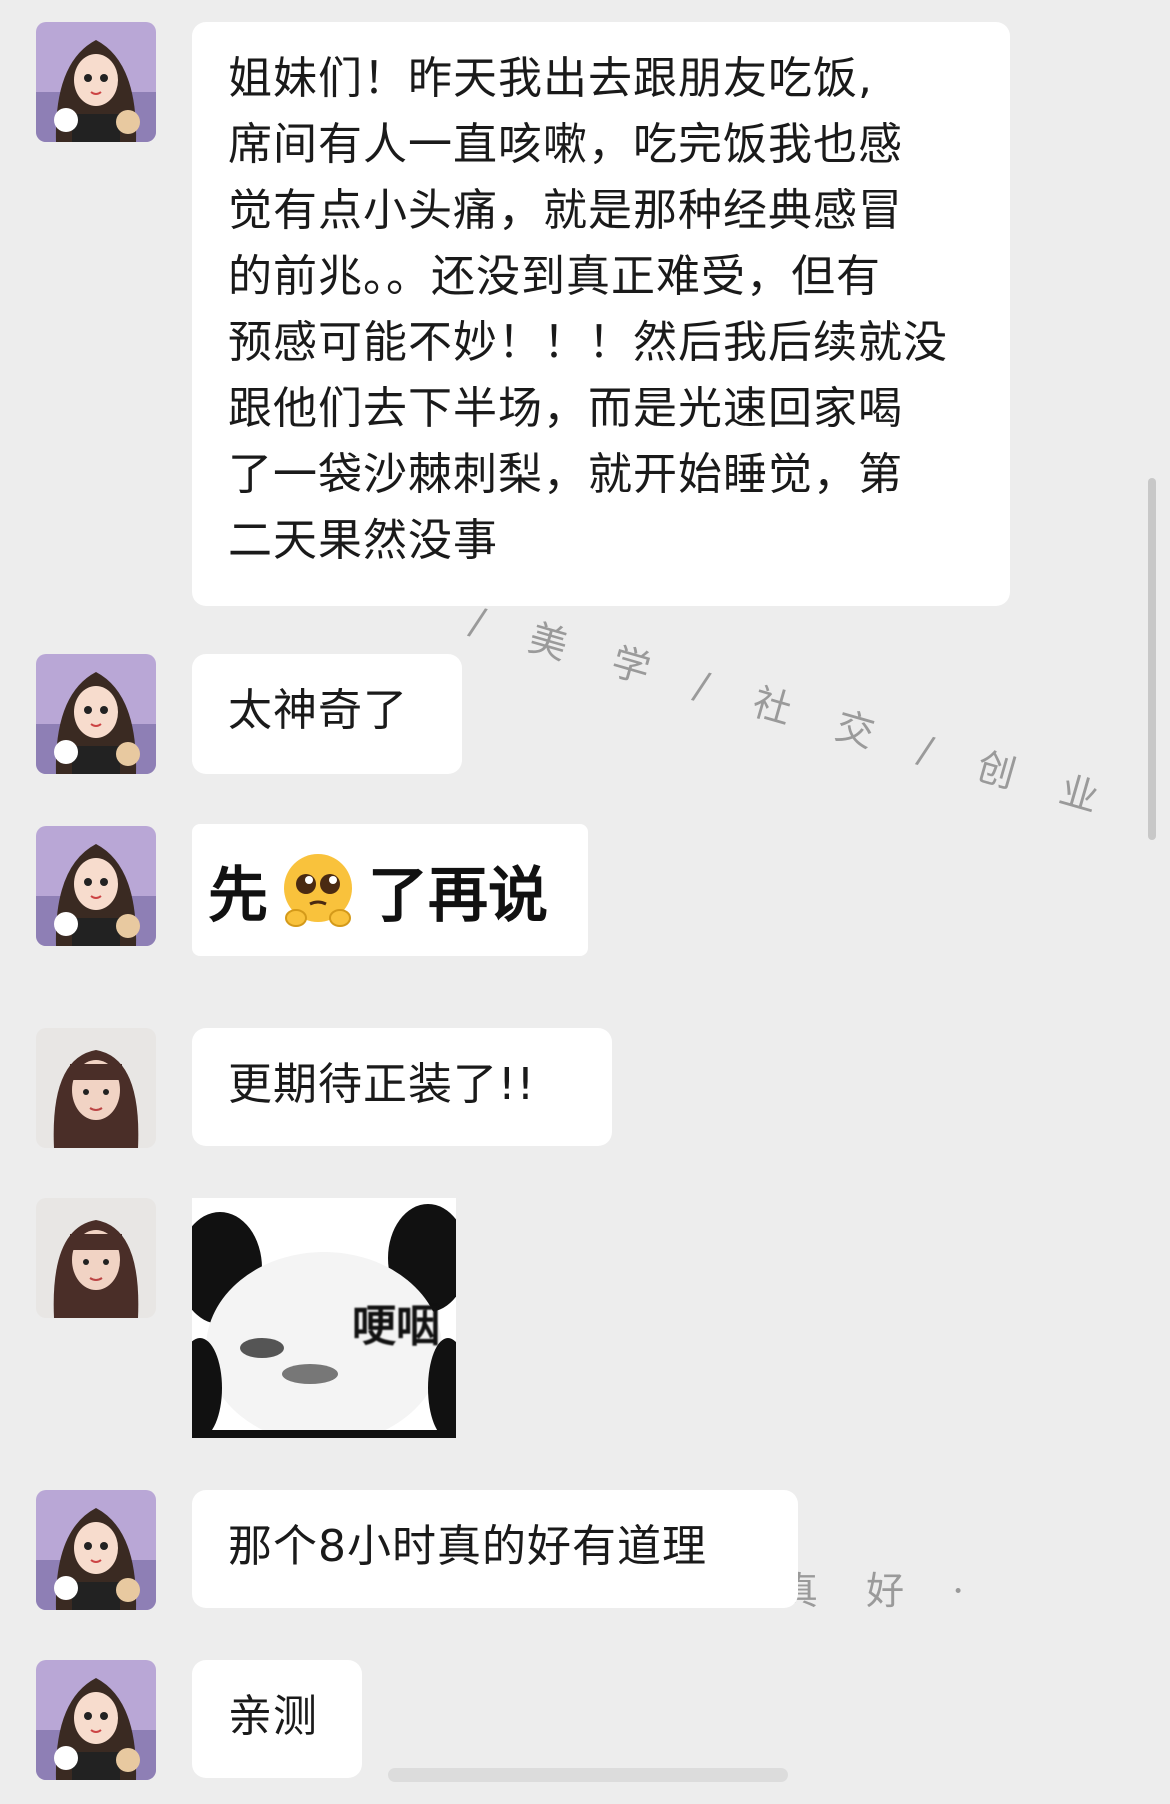 The width and height of the screenshot is (1170, 1804). I want to click on panda-sticker: 哽咽, so click(324, 1318).